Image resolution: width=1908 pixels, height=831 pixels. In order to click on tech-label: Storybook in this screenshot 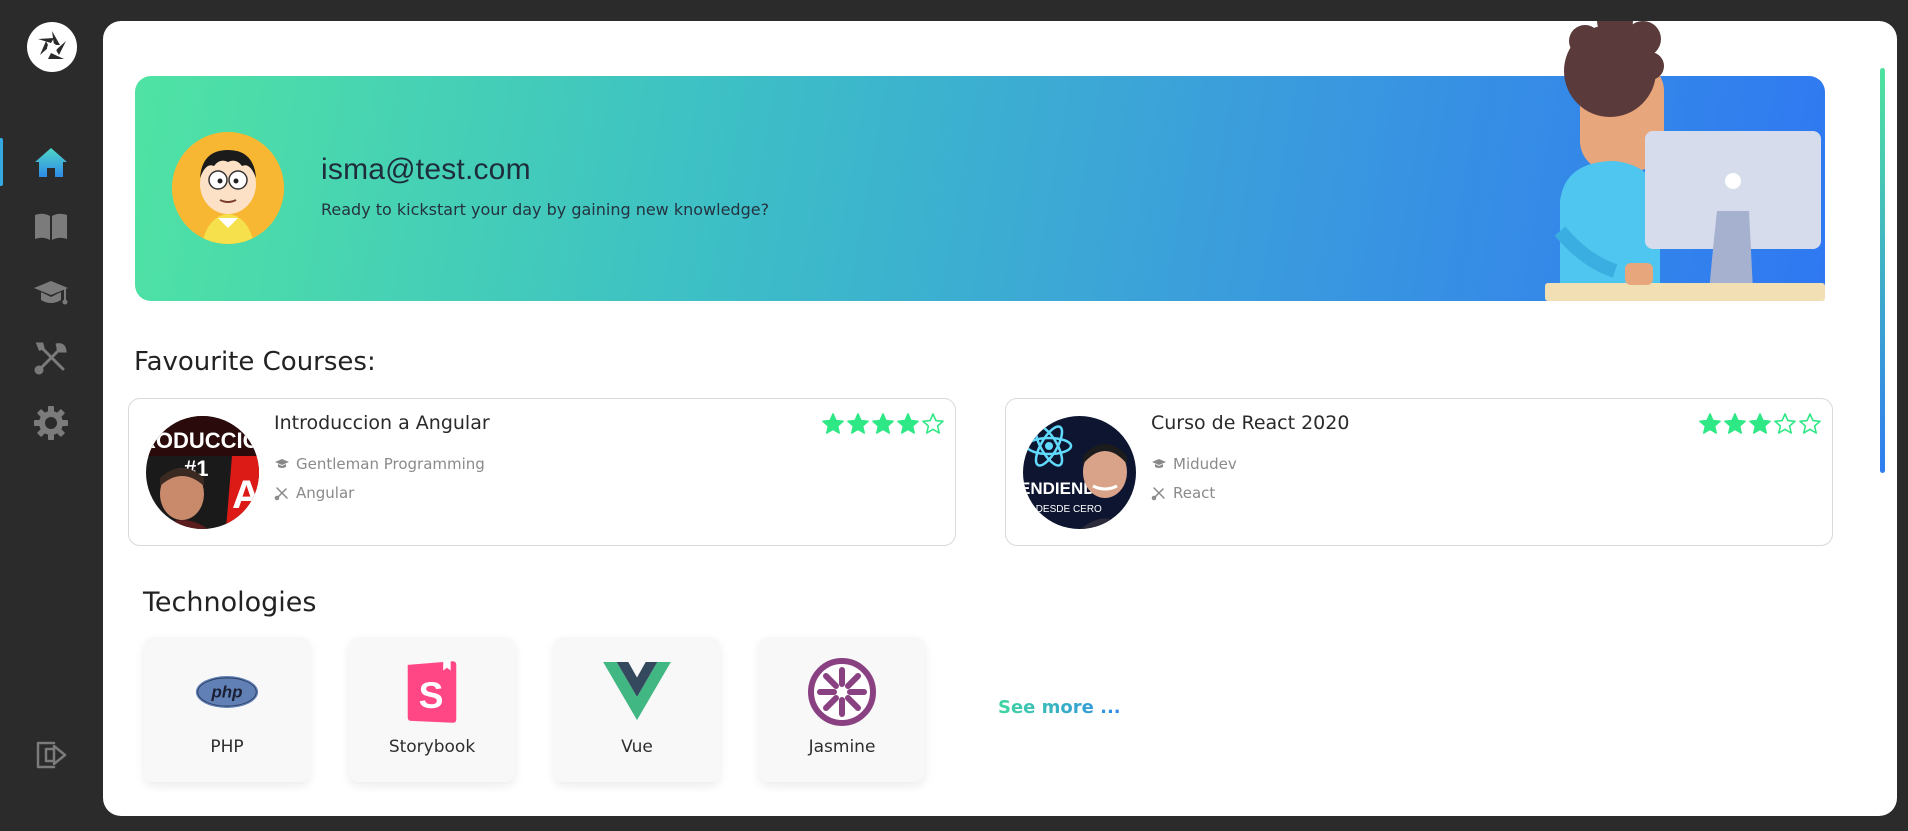, I will do `click(432, 747)`.